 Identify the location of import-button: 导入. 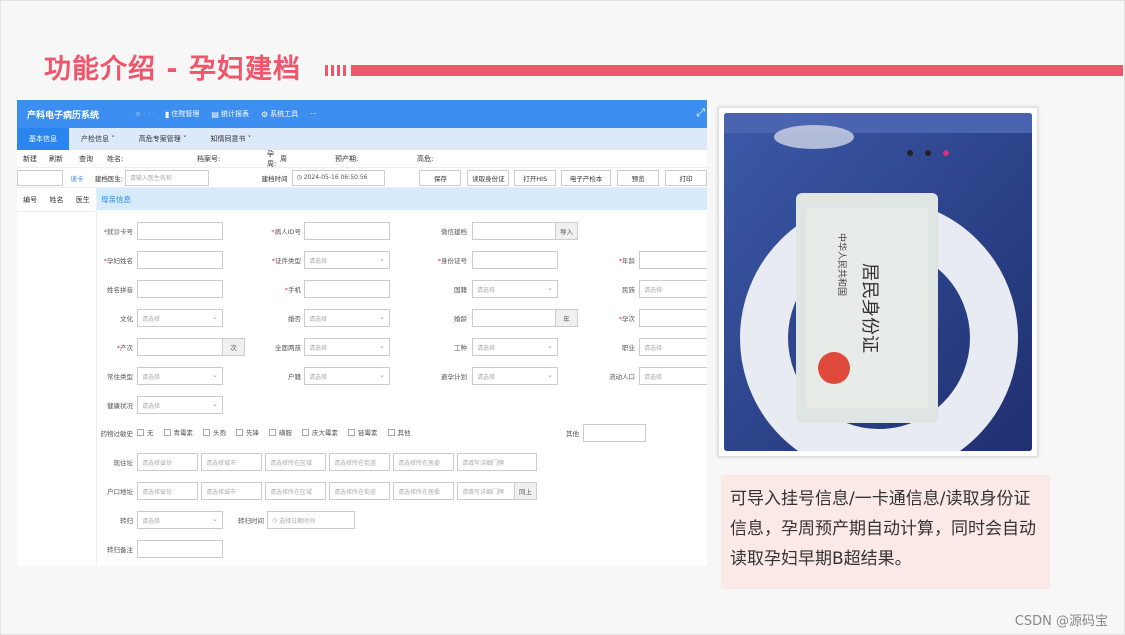
(566, 231).